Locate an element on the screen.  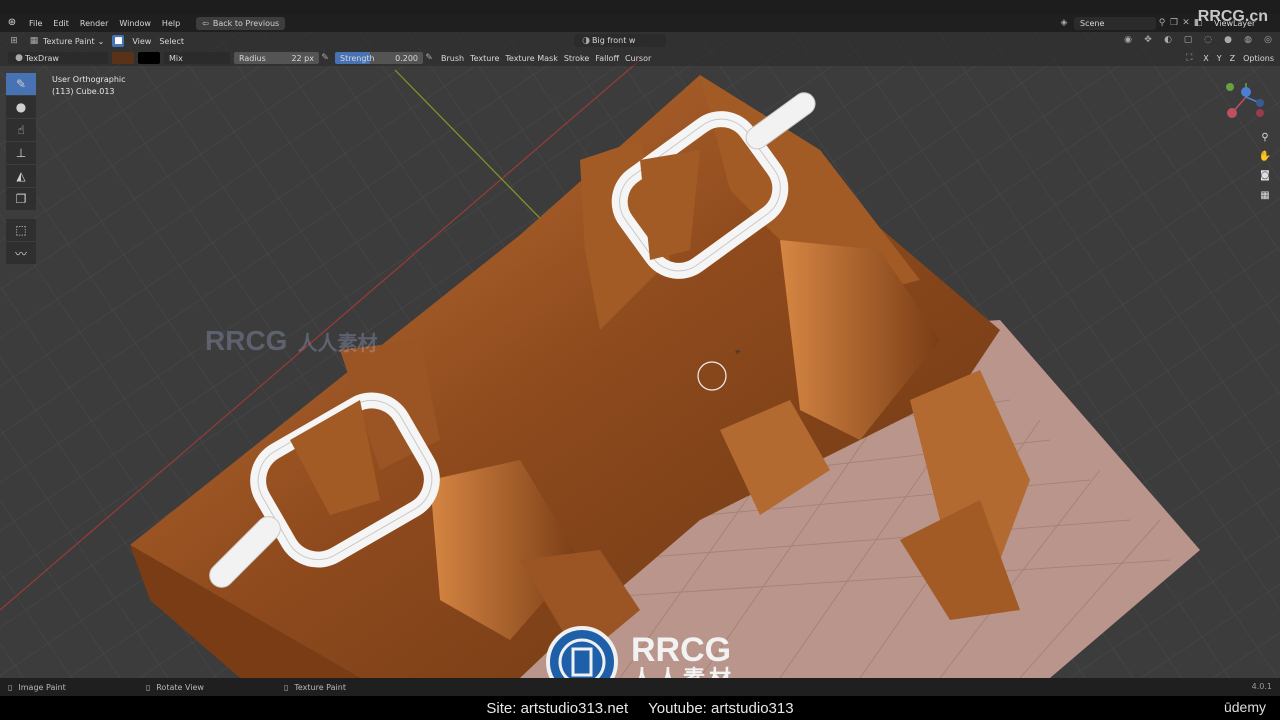
mouse-middle-icon: ▯ is located at coordinates (148, 687).